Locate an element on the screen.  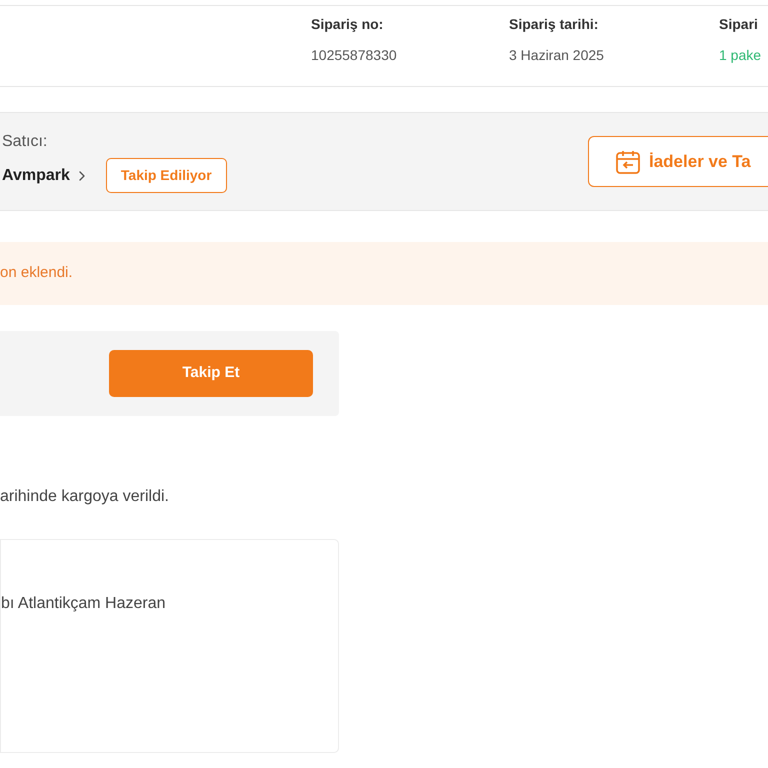
track-button: Takip Et is located at coordinates (211, 373).